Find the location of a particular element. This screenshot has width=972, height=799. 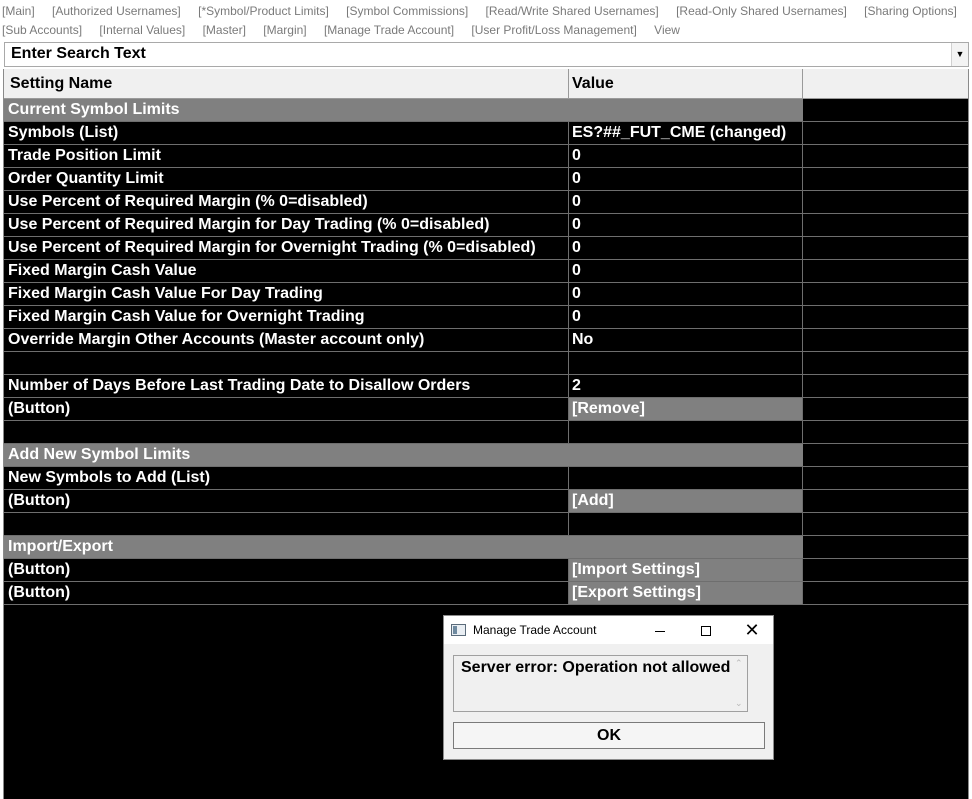

ok-button: OK is located at coordinates (609, 735).